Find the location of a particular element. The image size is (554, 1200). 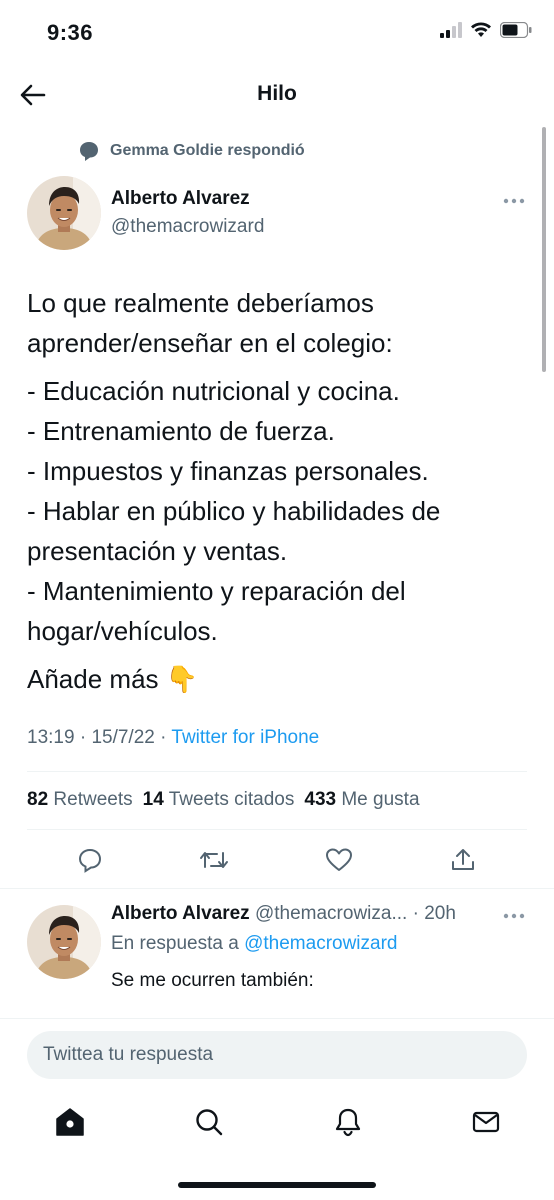

home-indicator is located at coordinates (277, 1185).